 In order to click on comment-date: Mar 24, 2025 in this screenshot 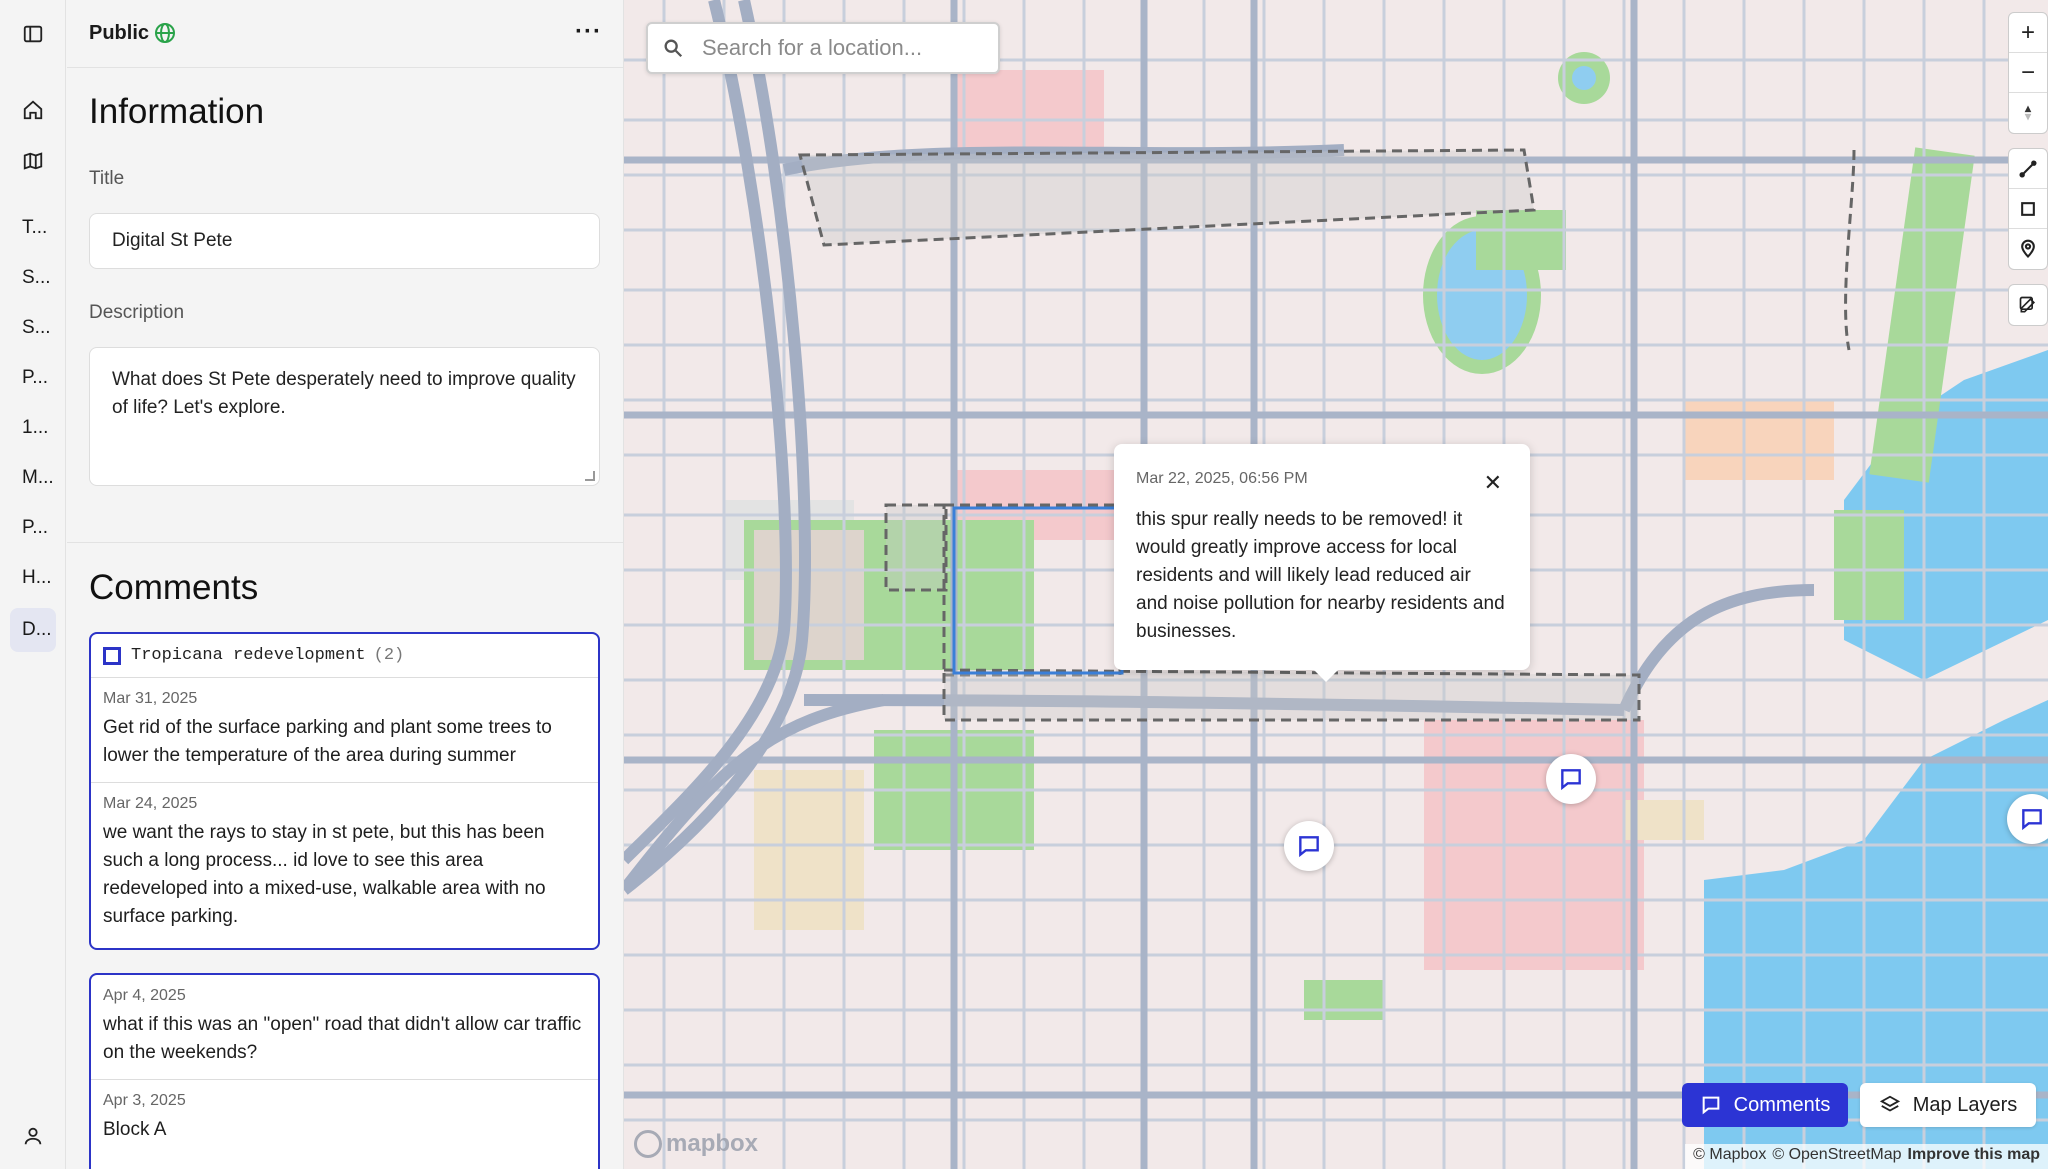, I will do `click(150, 803)`.